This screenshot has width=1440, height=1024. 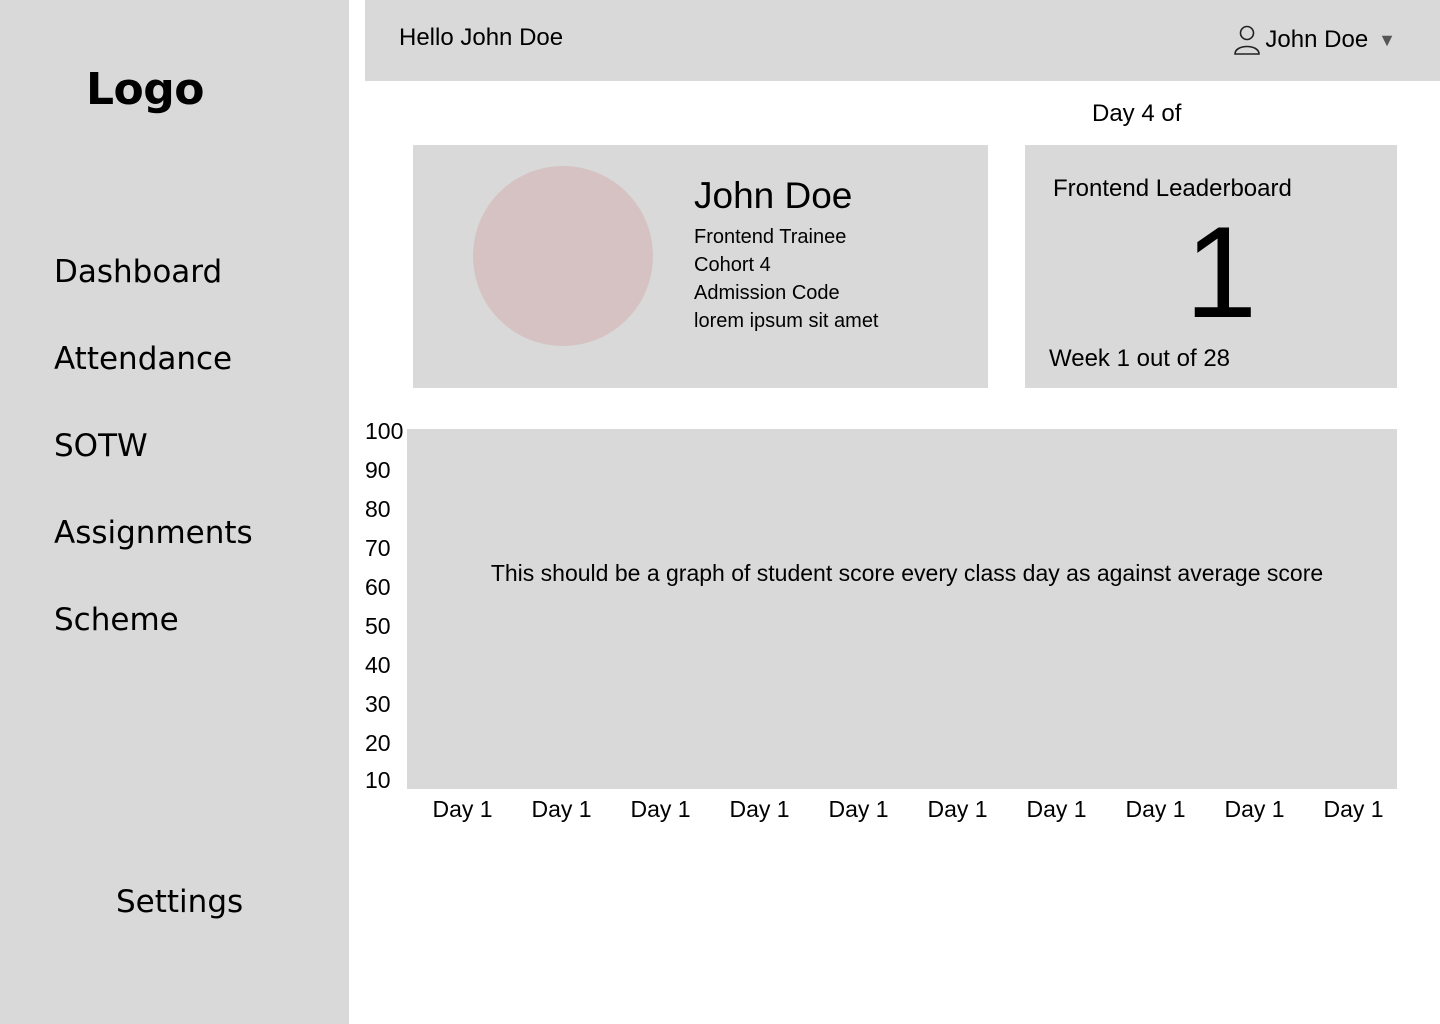 What do you see at coordinates (378, 704) in the screenshot?
I see `y-tick-label: 30` at bounding box center [378, 704].